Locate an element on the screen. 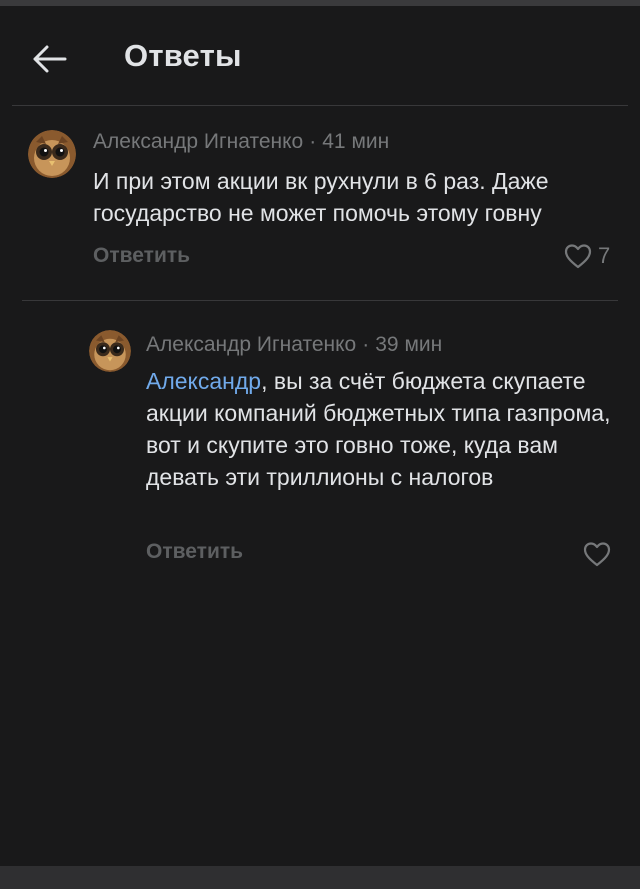 The image size is (640, 889). like-button is located at coordinates (597, 554).